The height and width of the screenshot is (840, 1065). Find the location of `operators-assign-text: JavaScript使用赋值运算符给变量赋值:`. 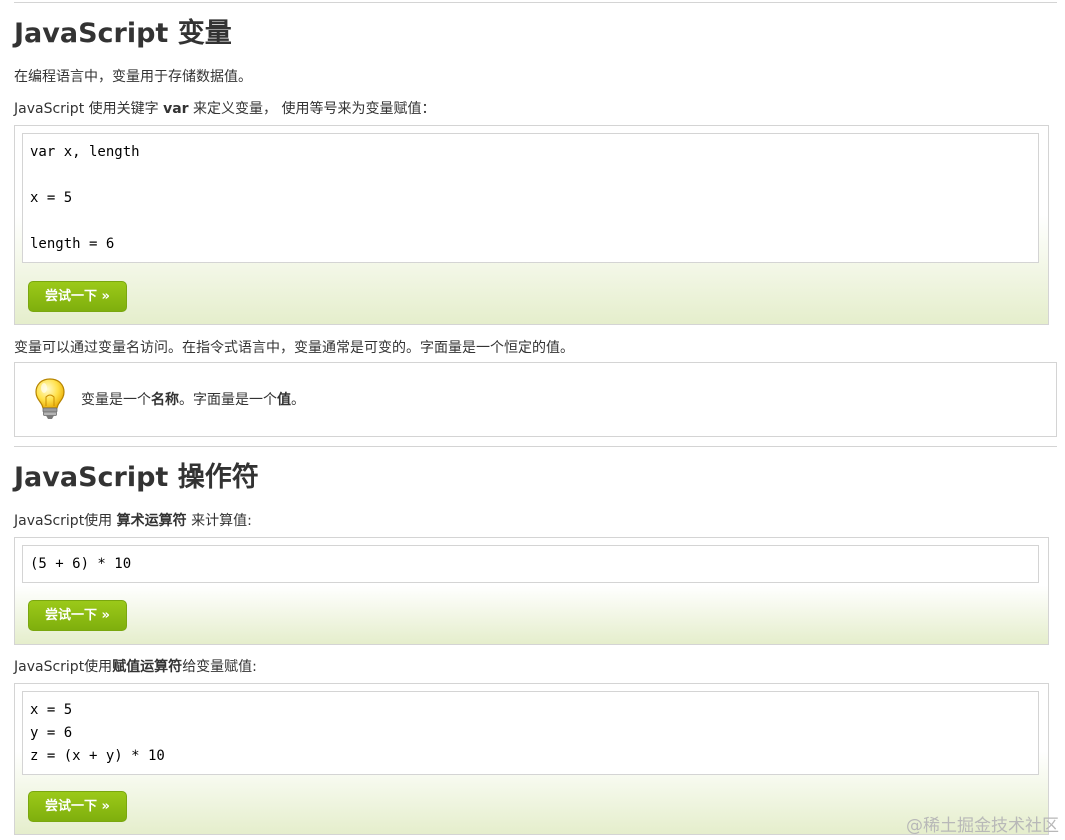

operators-assign-text: JavaScript使用赋值运算符给变量赋值: is located at coordinates (135, 667).